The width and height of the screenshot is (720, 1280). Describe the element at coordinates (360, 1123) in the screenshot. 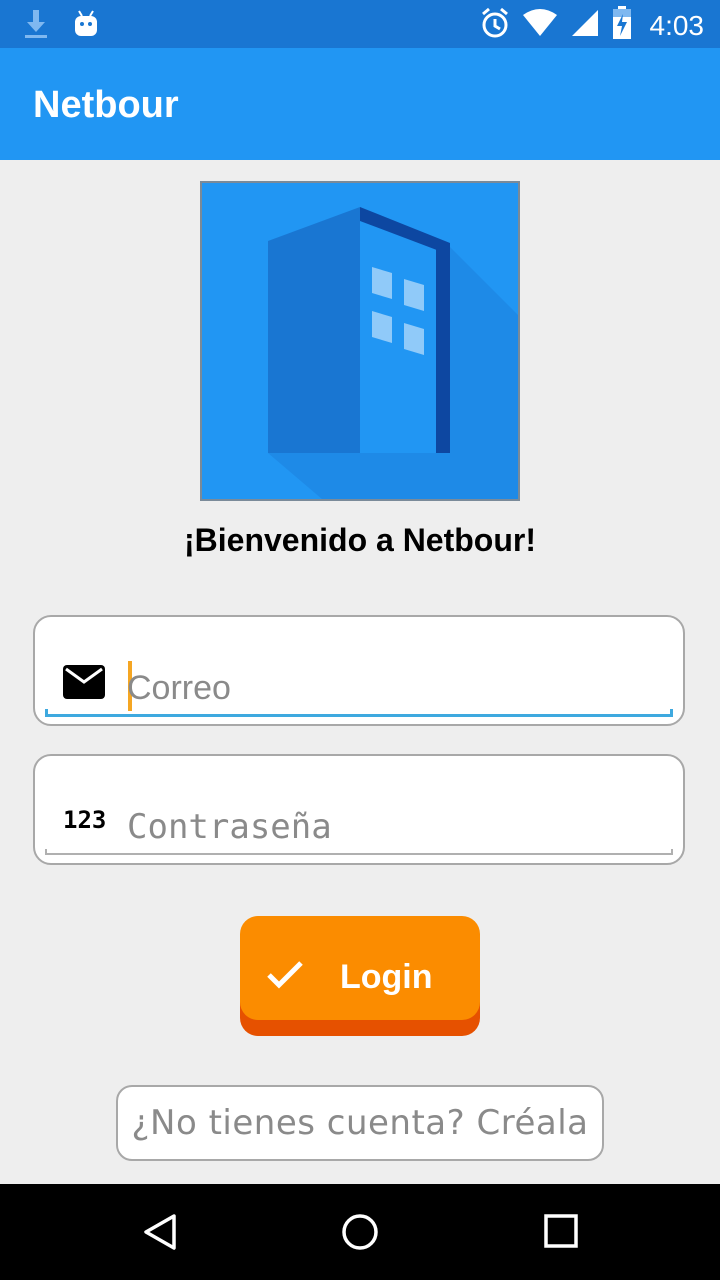

I see `signup-link: ¿No tienes cuenta? Créala` at that location.